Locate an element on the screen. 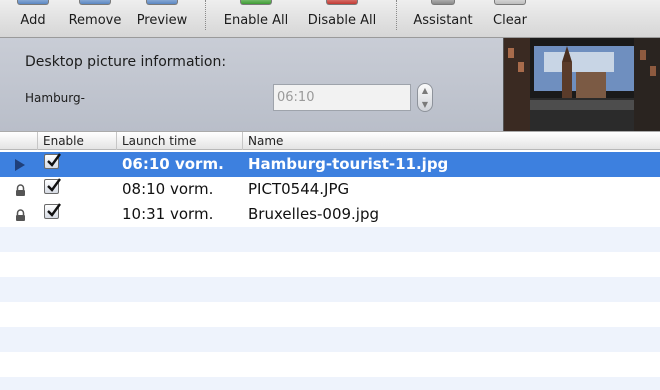 This screenshot has width=660, height=390. column-header-enable: Enable is located at coordinates (76, 141).